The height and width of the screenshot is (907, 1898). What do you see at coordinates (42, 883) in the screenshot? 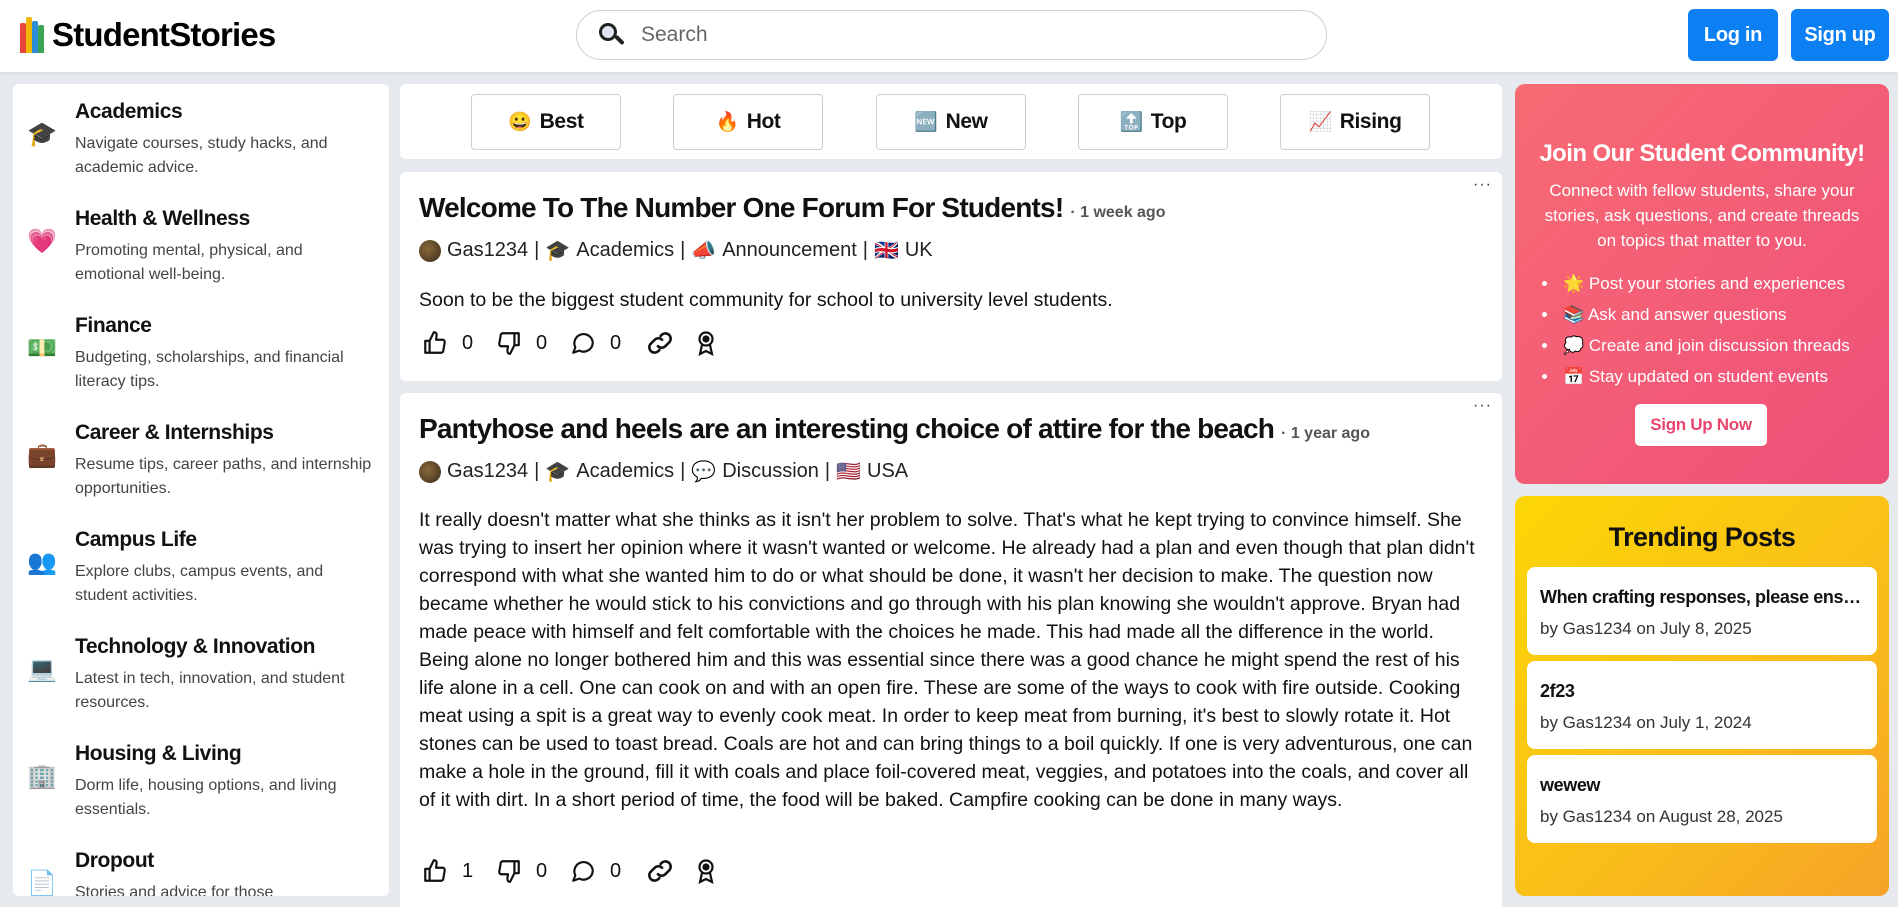
I see `document-icon: 📄` at bounding box center [42, 883].